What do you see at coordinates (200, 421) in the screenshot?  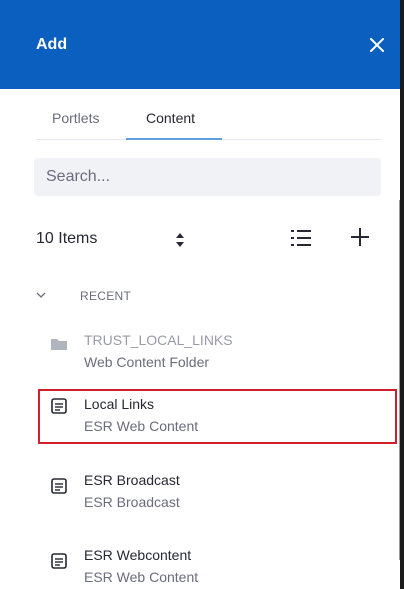 I see `list-item: Local Links ESR Web Content` at bounding box center [200, 421].